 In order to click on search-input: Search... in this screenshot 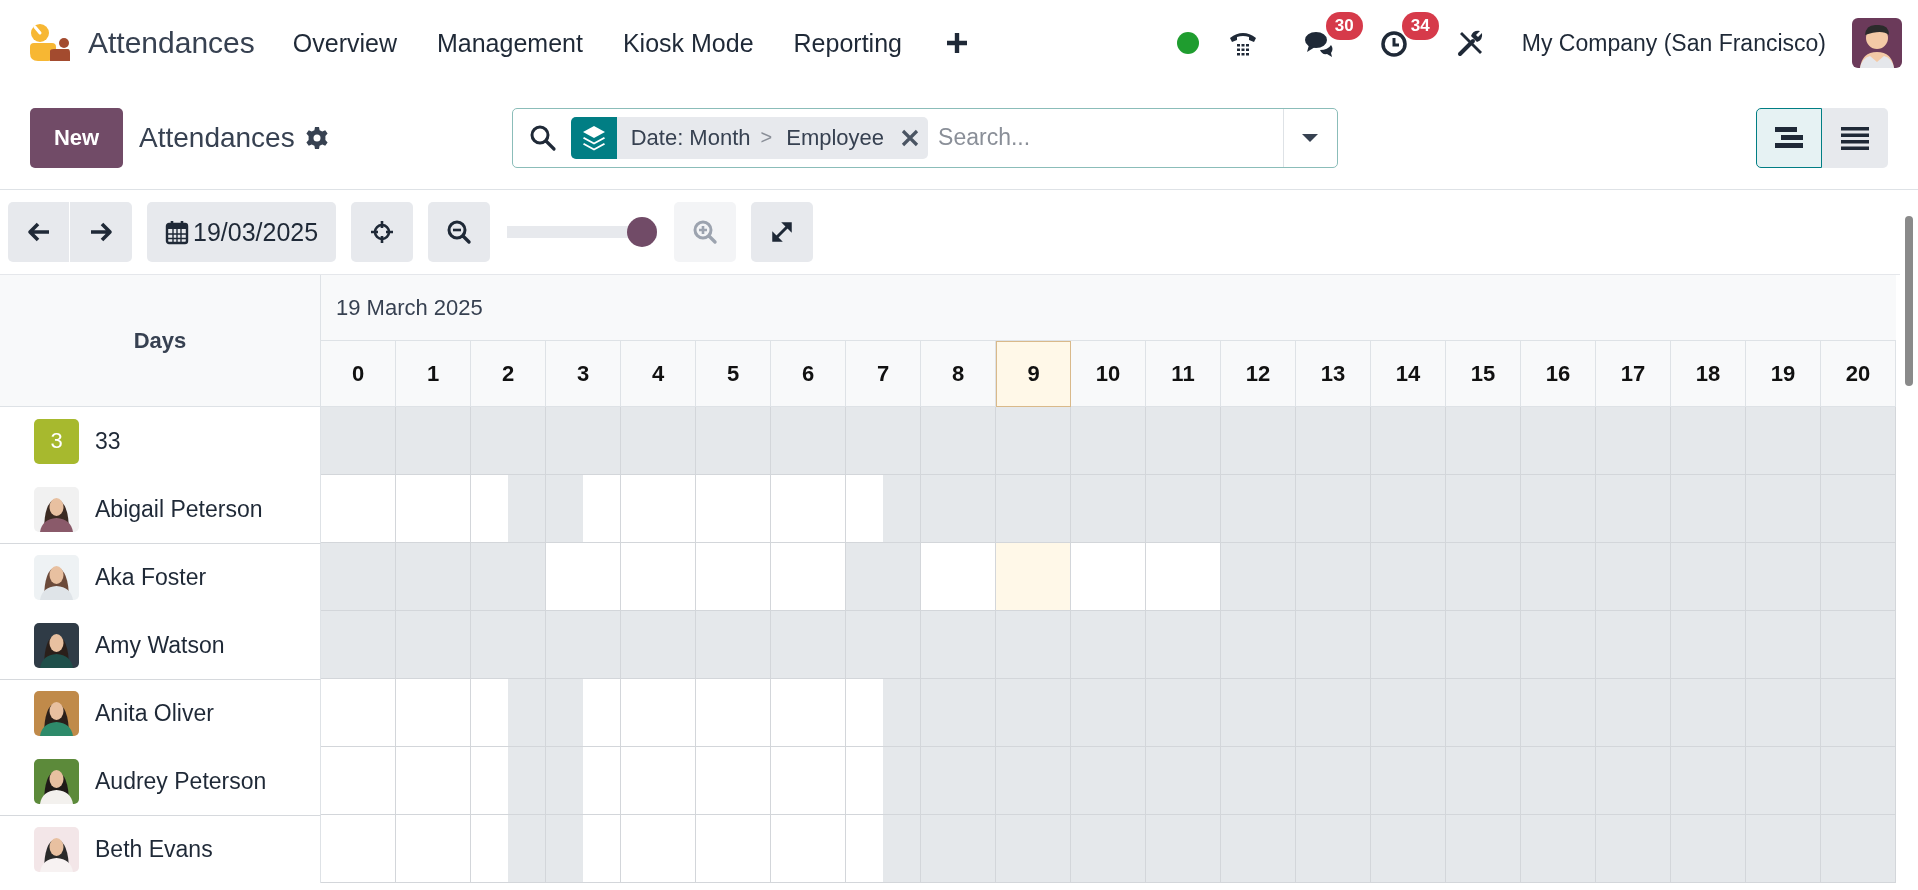, I will do `click(1109, 137)`.